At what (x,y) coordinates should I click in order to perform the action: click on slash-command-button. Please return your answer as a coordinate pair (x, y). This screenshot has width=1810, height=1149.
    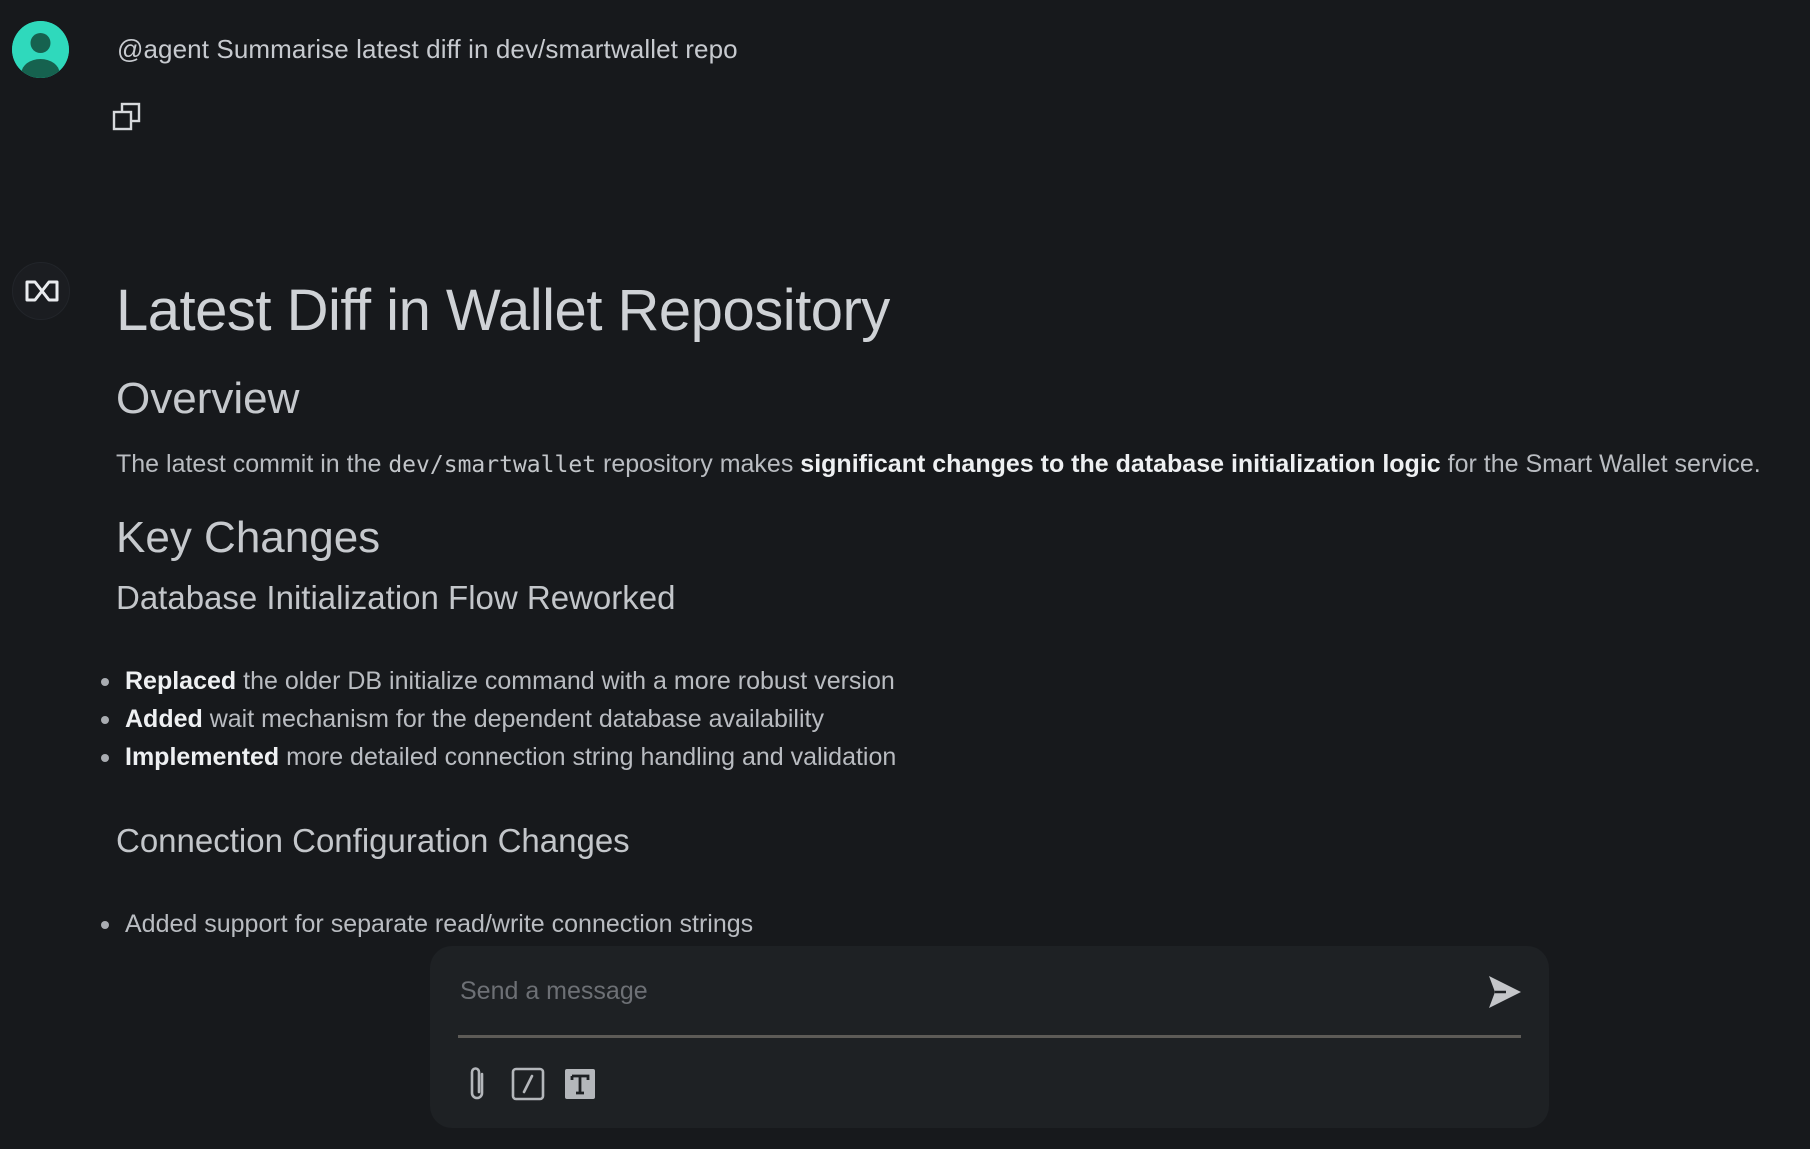
    Looking at the image, I should click on (528, 1084).